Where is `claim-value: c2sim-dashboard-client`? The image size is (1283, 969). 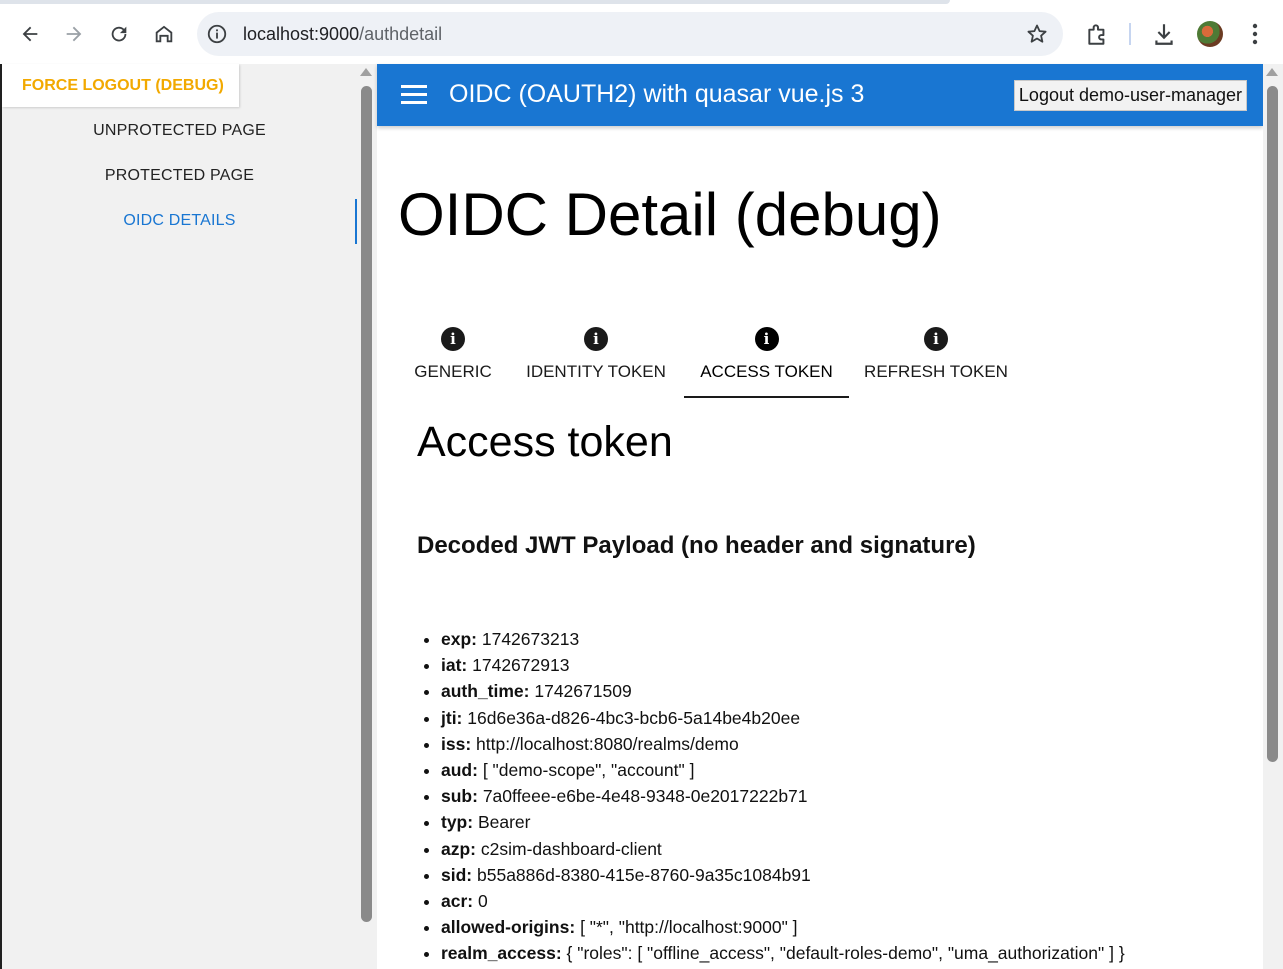
claim-value: c2sim-dashboard-client is located at coordinates (571, 848).